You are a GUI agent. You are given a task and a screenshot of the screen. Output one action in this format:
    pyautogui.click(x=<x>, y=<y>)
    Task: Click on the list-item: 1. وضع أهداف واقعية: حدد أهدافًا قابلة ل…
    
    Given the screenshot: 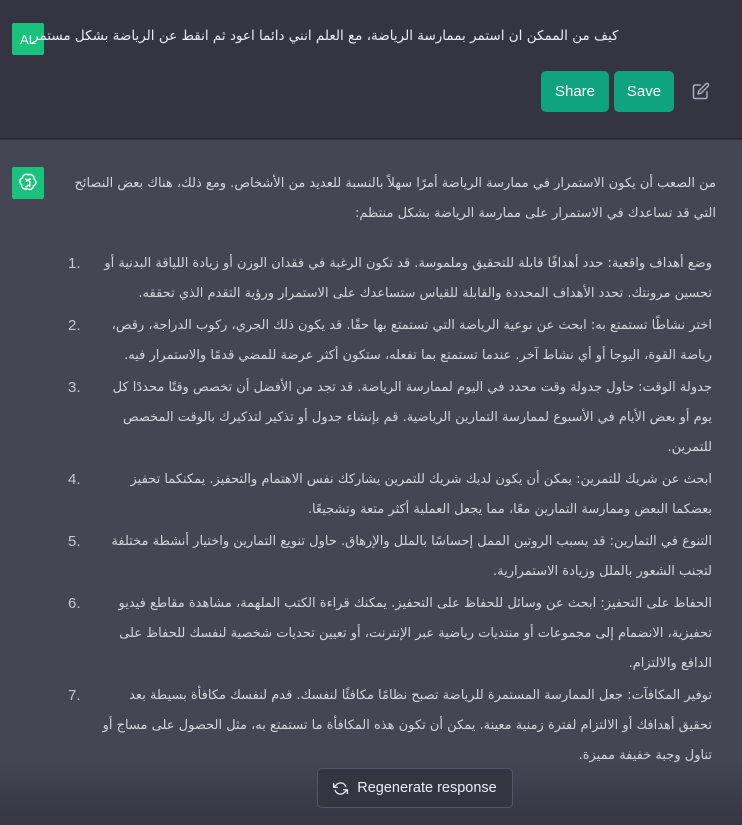 What is the action you would take?
    pyautogui.click(x=392, y=279)
    